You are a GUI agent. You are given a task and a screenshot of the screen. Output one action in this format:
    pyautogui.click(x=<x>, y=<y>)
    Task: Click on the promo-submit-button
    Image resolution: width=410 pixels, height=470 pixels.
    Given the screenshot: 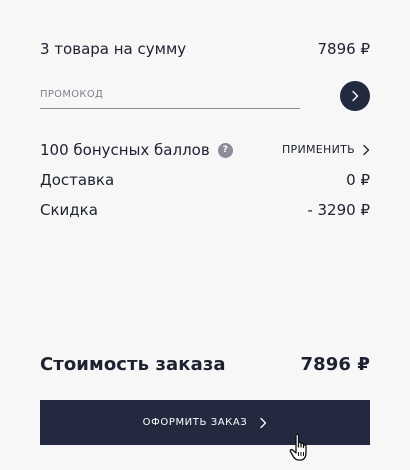 What is the action you would take?
    pyautogui.click(x=355, y=96)
    